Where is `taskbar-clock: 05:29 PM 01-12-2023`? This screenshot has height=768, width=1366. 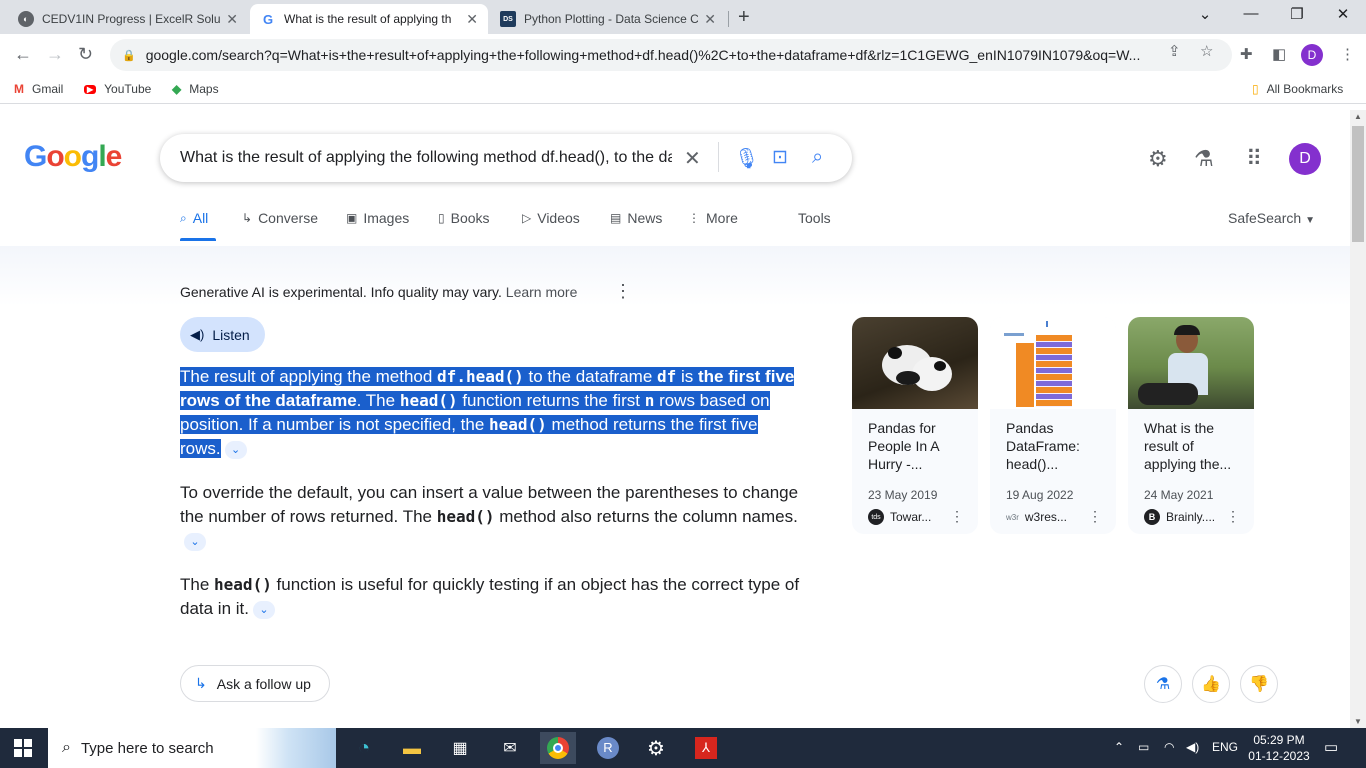
taskbar-clock: 05:29 PM 01-12-2023 is located at coordinates (1279, 748).